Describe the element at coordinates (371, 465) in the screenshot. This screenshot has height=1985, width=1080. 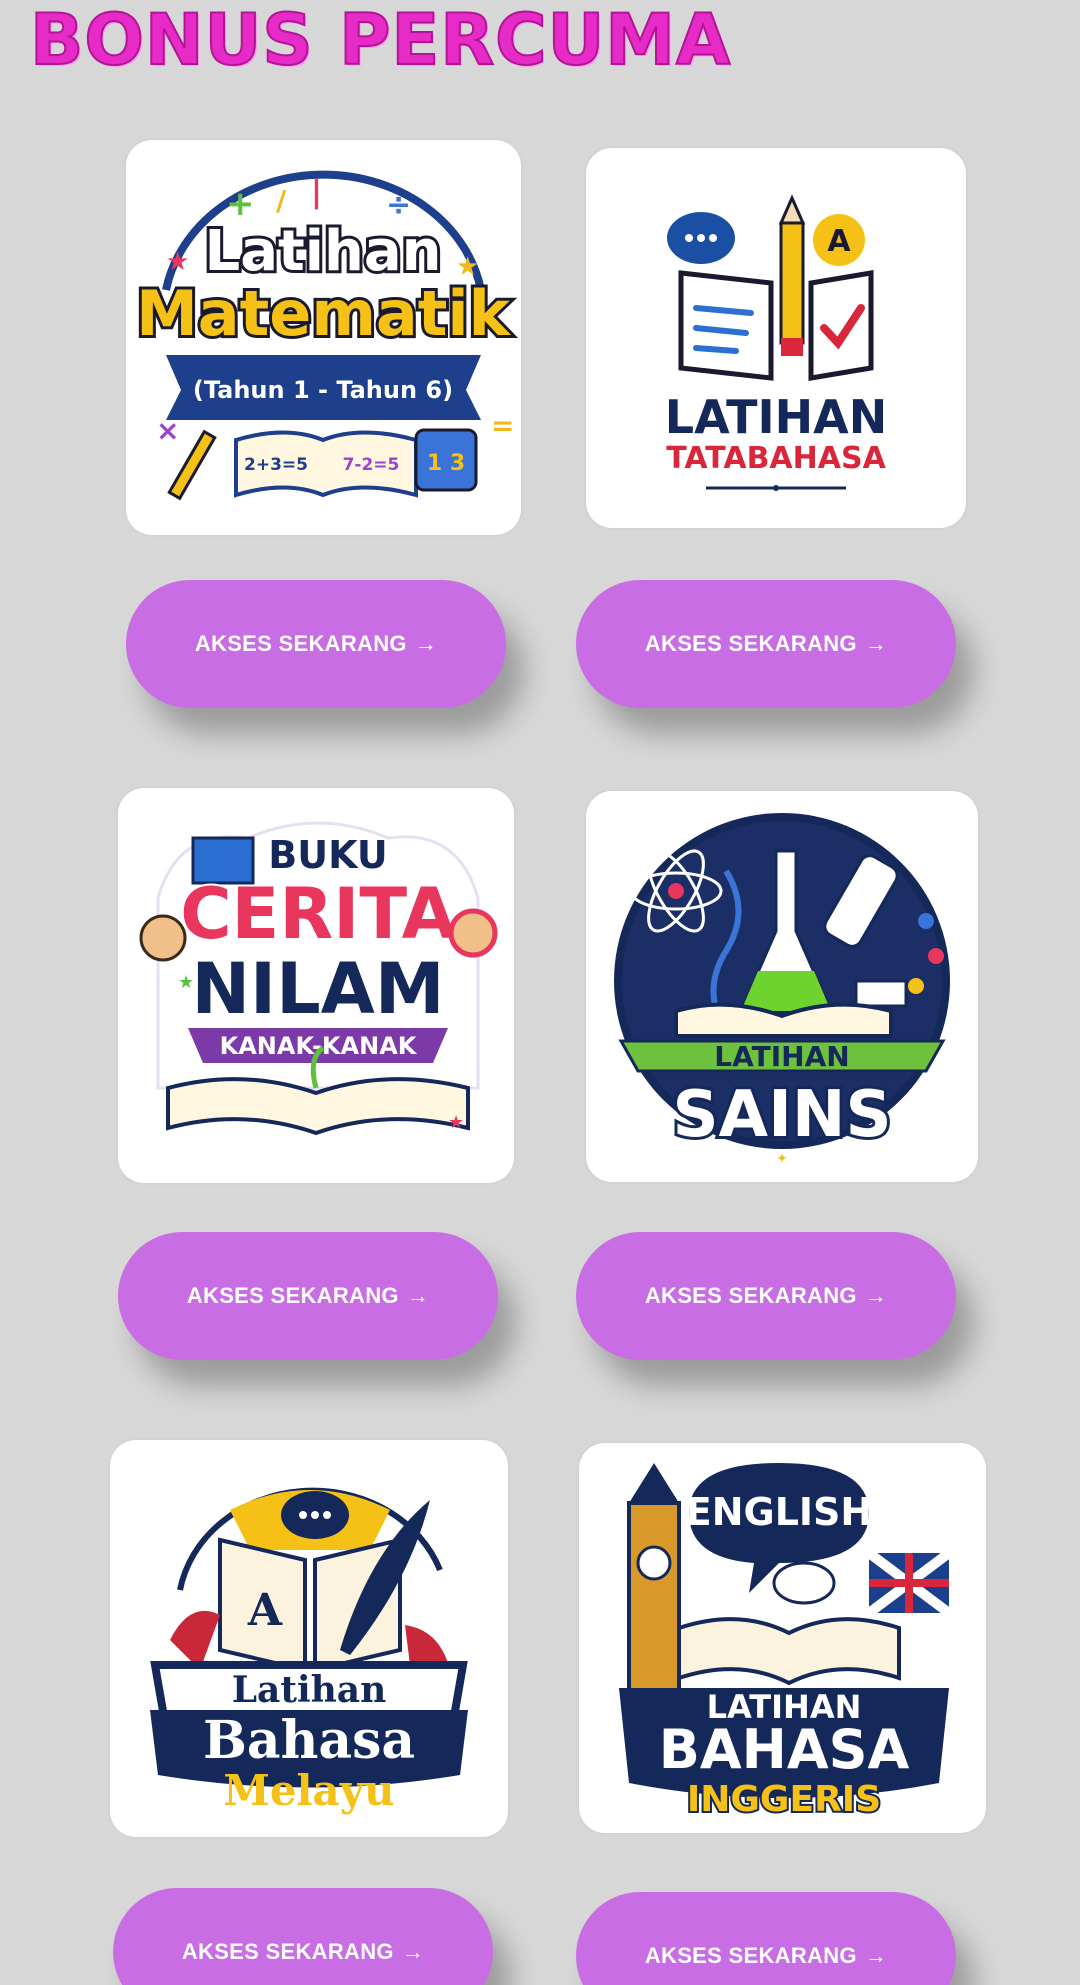
I see `book-right-equation: 7-2=5` at that location.